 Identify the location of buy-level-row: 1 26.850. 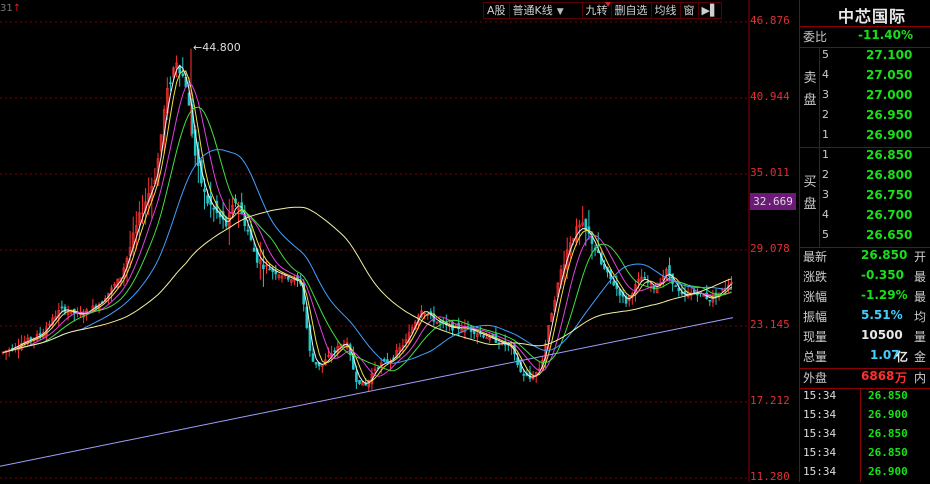
(867, 155).